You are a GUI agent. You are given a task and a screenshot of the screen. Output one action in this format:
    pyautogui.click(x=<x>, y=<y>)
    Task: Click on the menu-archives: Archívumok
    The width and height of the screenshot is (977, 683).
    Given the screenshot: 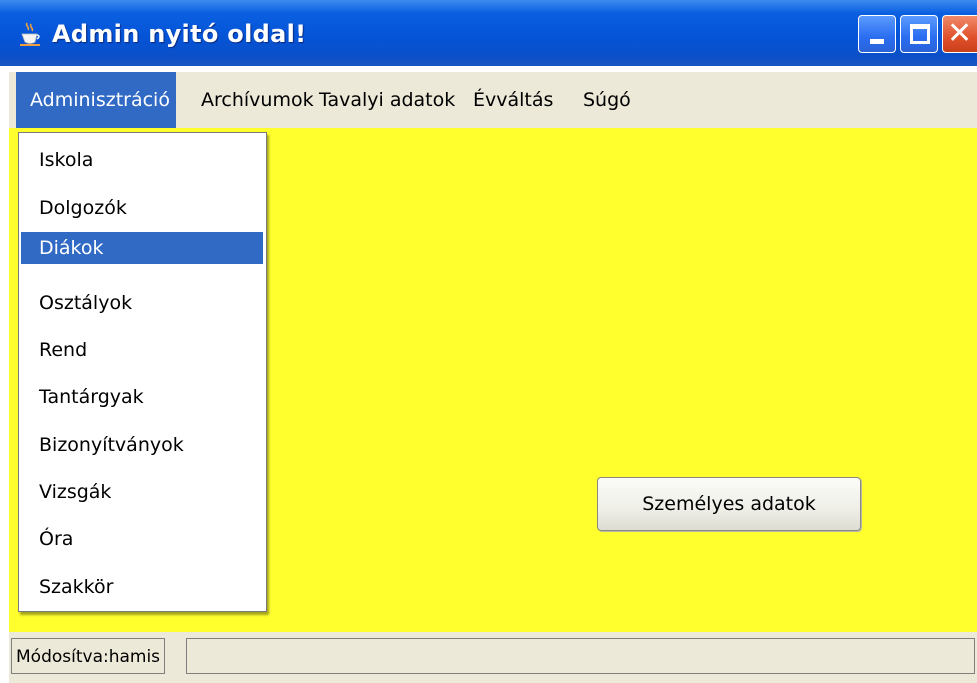 What is the action you would take?
    pyautogui.click(x=250, y=100)
    